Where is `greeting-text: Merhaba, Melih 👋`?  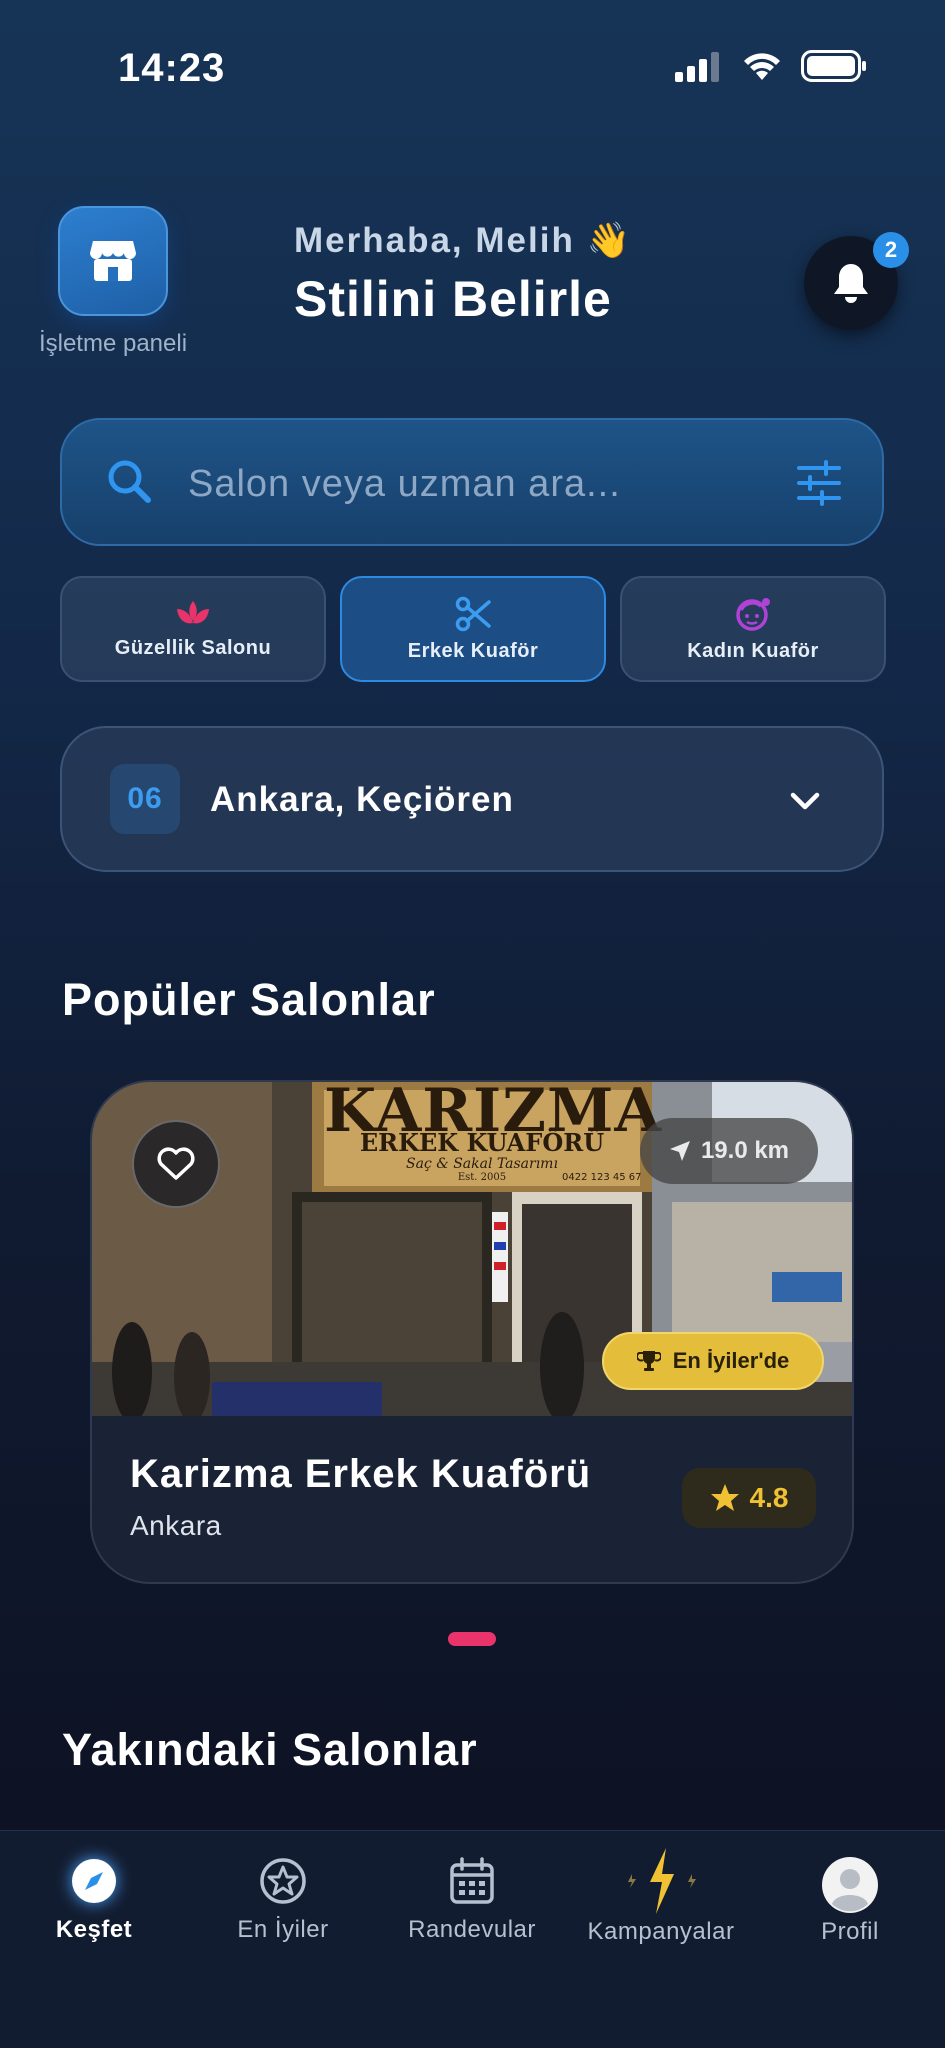 greeting-text: Merhaba, Melih 👋 is located at coordinates (463, 240).